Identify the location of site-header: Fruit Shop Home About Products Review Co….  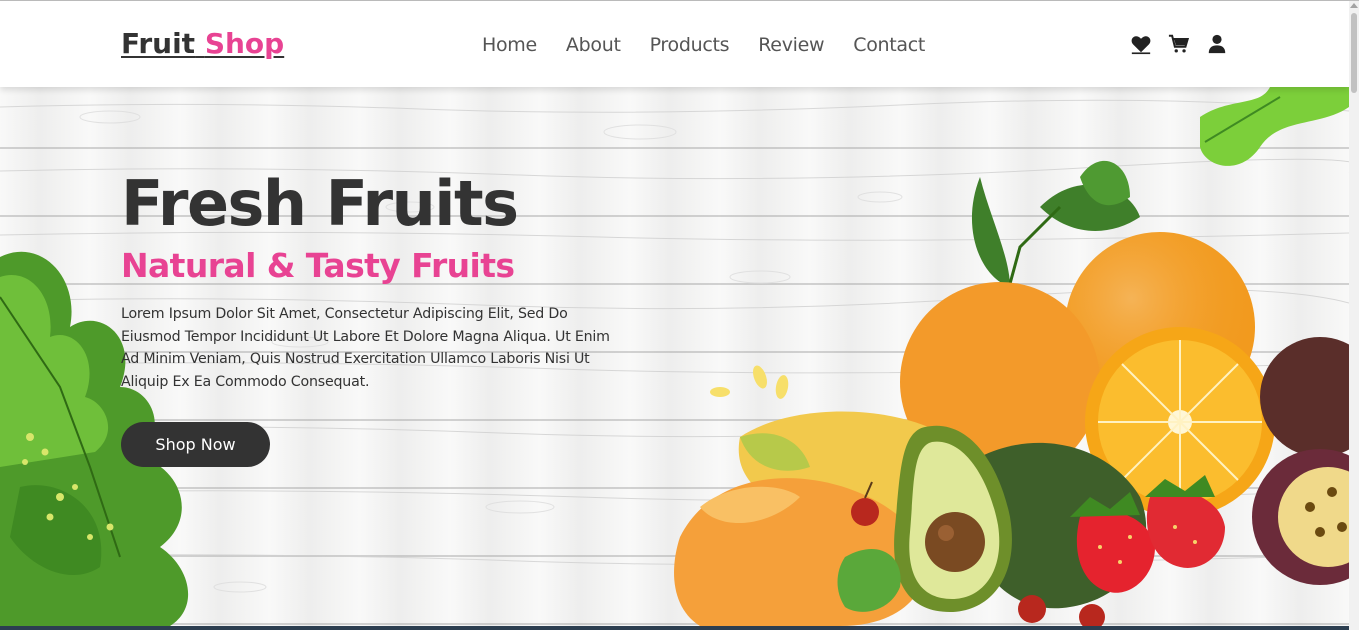
(674, 44).